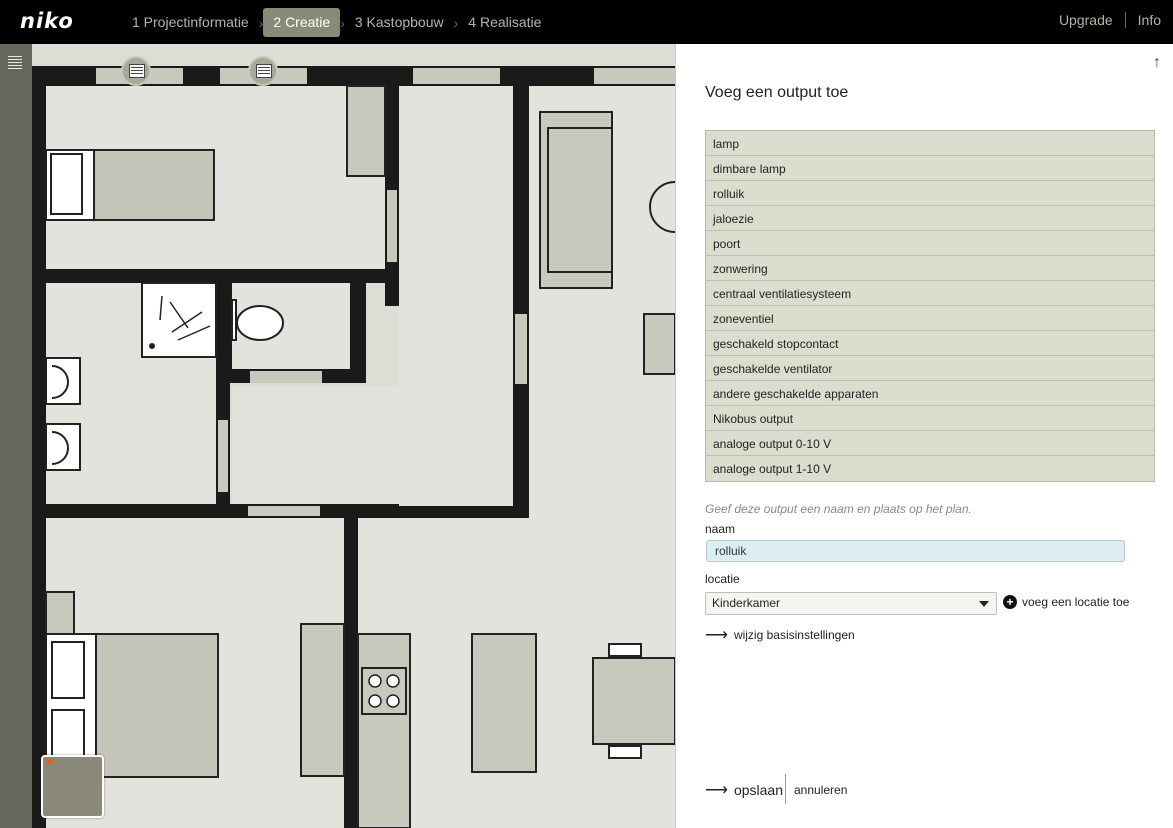  Describe the element at coordinates (190, 22) in the screenshot. I see `step-projectinformatie: 1 Projectinformatie` at that location.